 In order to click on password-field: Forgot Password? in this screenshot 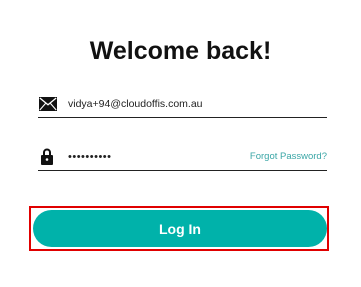, I will do `click(182, 157)`.